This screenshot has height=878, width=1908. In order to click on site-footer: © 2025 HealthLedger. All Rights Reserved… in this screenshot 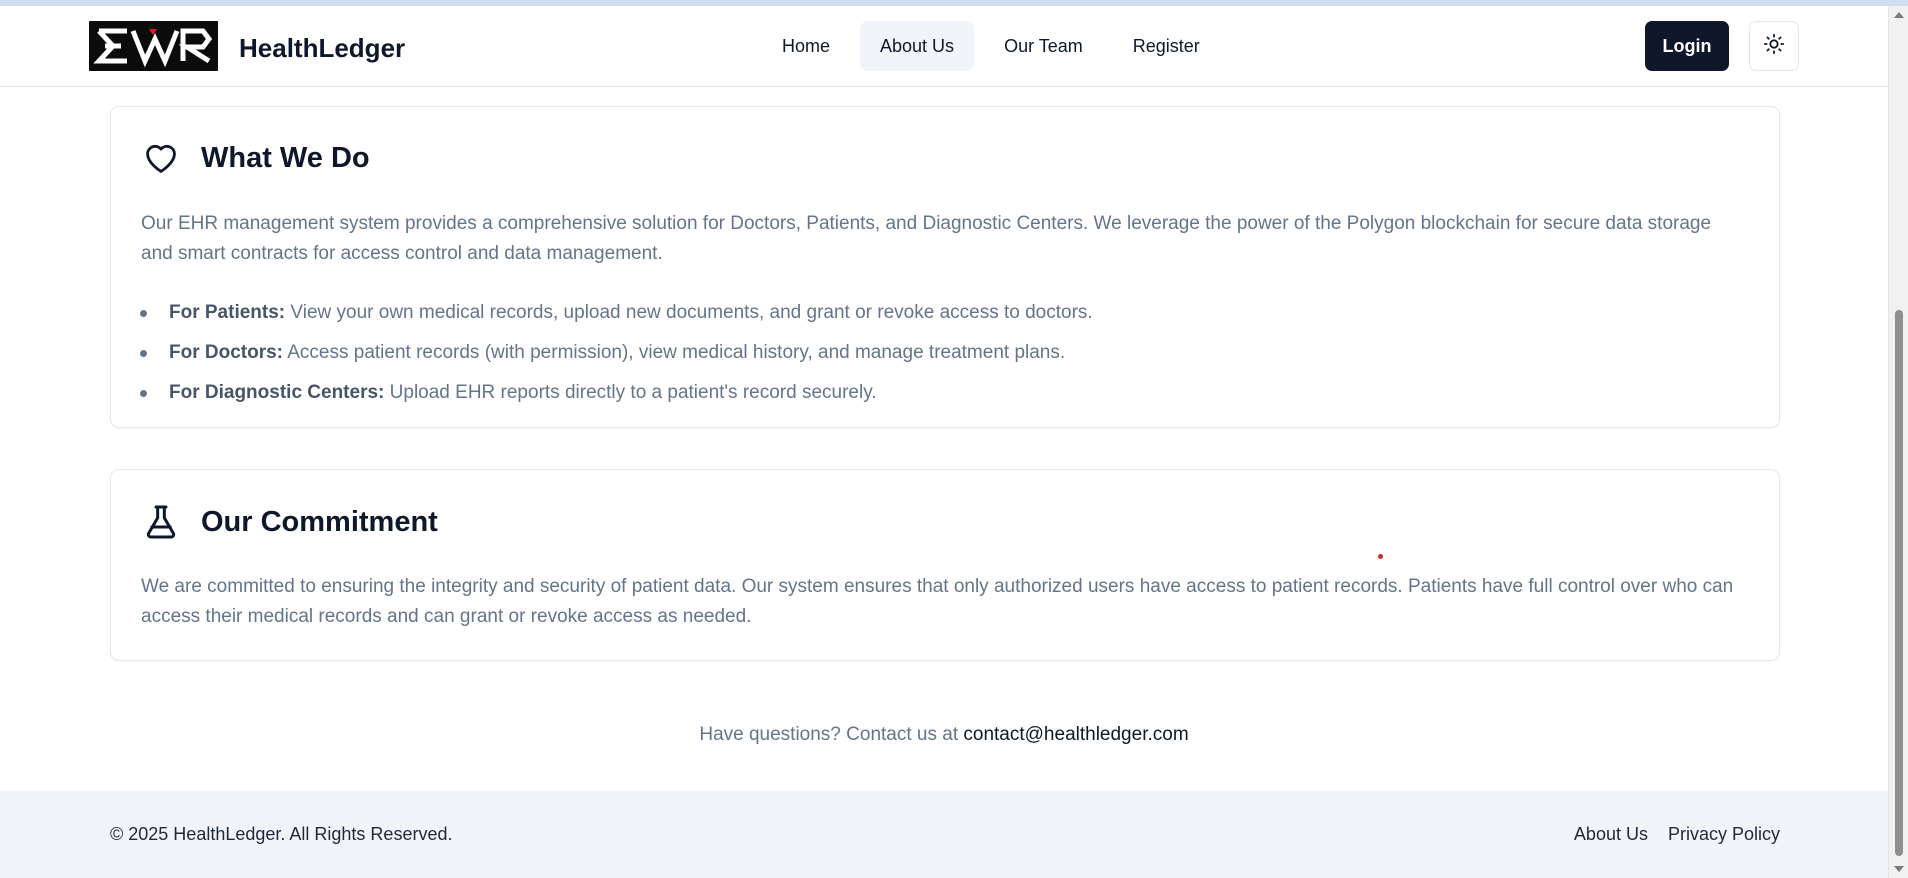, I will do `click(944, 834)`.